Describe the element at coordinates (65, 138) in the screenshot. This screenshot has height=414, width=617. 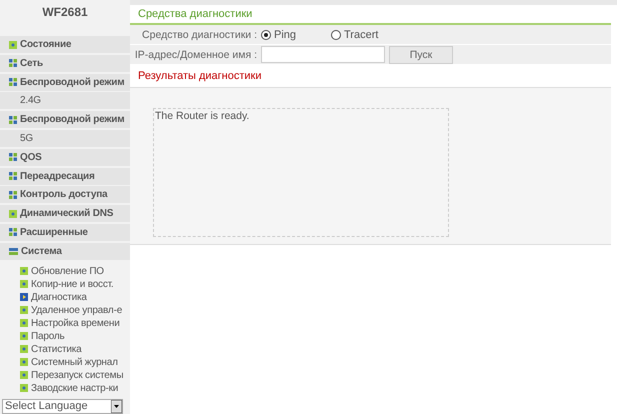
I see `menu-item: 5G` at that location.